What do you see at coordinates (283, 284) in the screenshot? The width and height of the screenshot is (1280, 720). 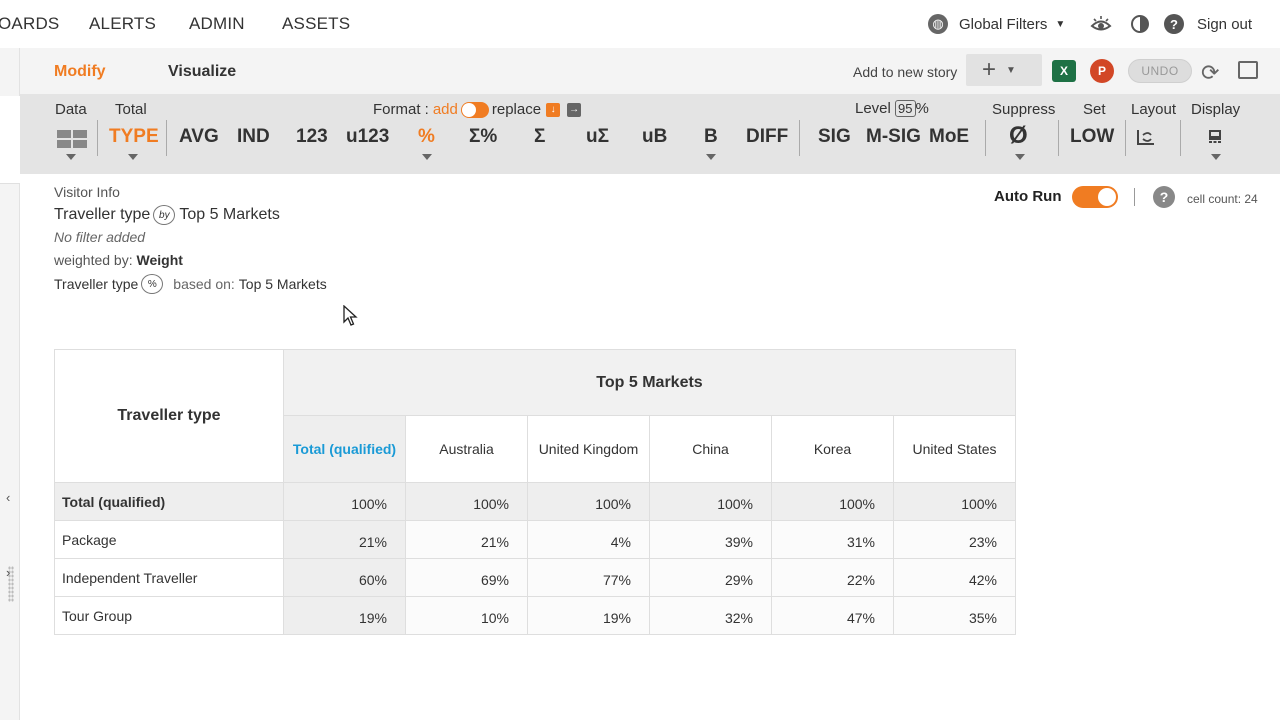 I see `based-on-variable: Top 5 Markets` at bounding box center [283, 284].